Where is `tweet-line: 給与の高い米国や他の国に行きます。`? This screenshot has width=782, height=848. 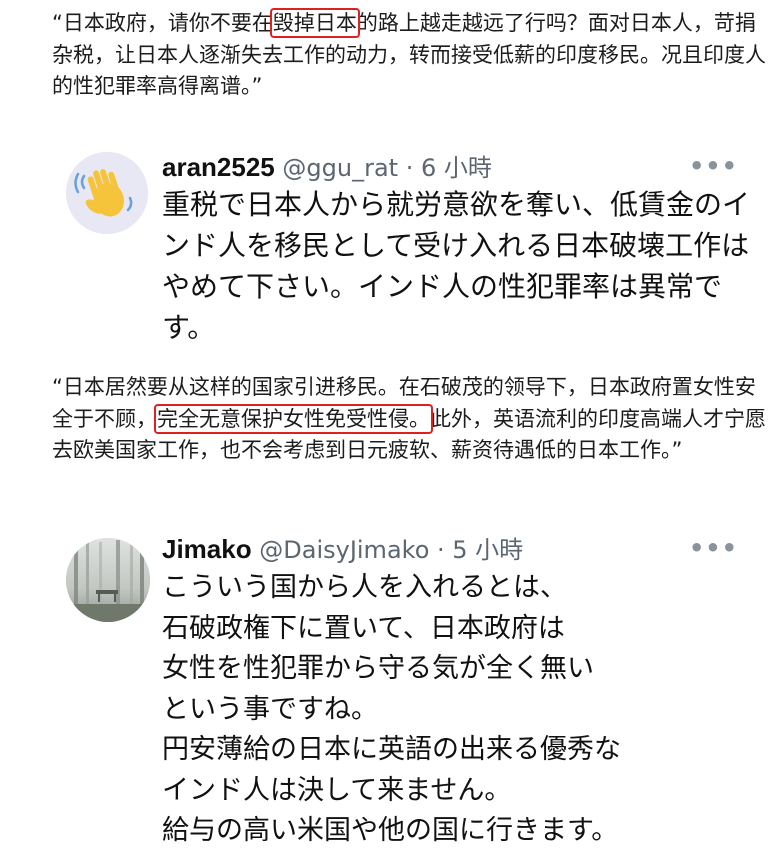
tweet-line: 給与の高い米国や他の国に行きます。 is located at coordinates (390, 830).